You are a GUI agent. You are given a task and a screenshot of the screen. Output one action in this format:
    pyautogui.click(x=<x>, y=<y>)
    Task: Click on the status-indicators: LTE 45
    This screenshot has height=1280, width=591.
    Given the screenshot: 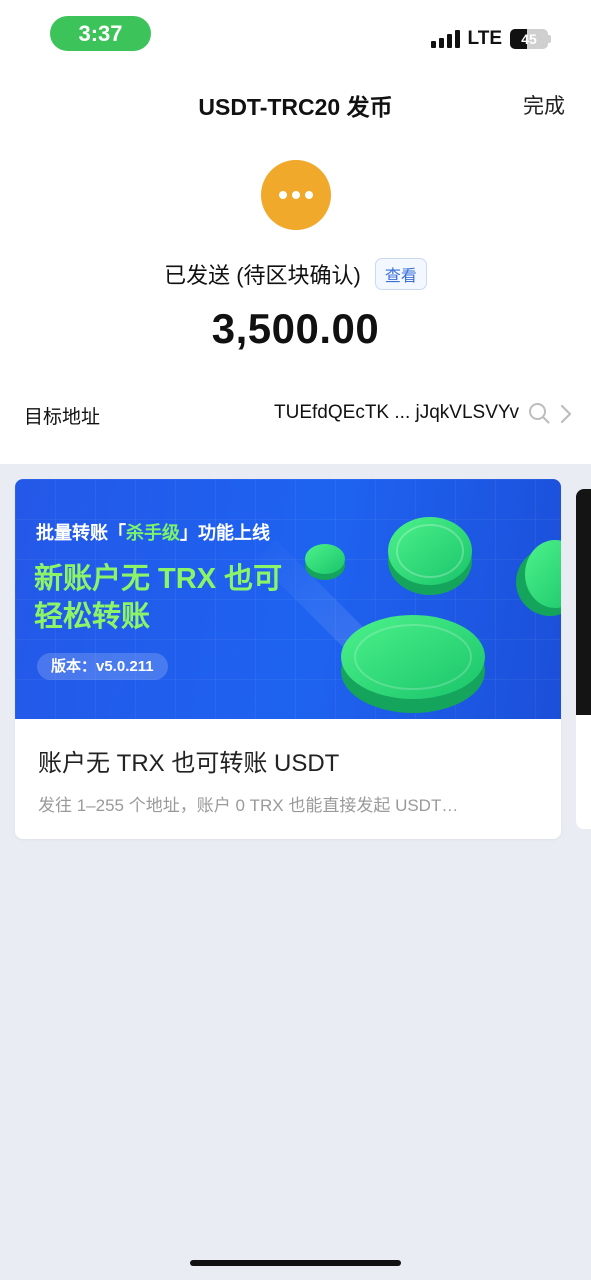 What is the action you would take?
    pyautogui.click(x=490, y=39)
    